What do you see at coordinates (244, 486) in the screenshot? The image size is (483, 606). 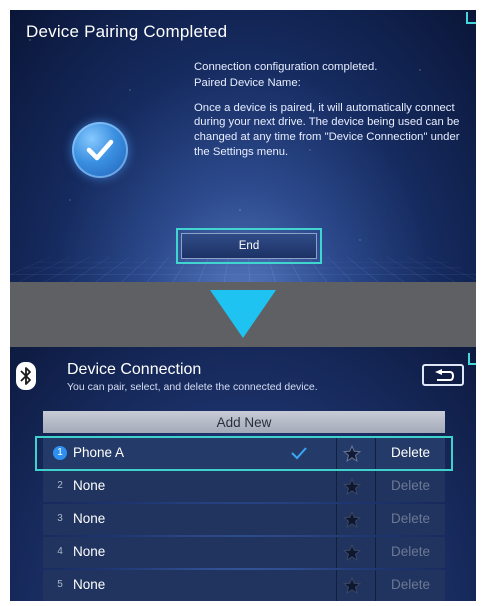 I see `device-row: 2 None Delete` at bounding box center [244, 486].